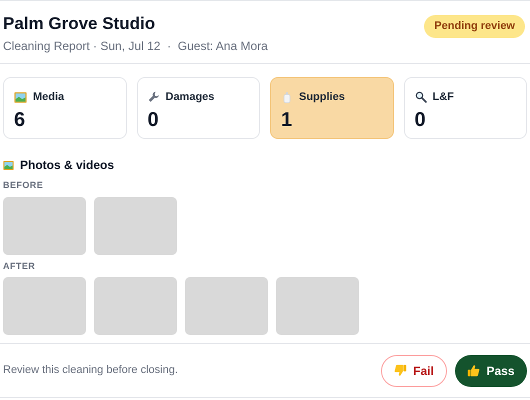 This screenshot has height=400, width=530. I want to click on stat-value: 1, so click(287, 120).